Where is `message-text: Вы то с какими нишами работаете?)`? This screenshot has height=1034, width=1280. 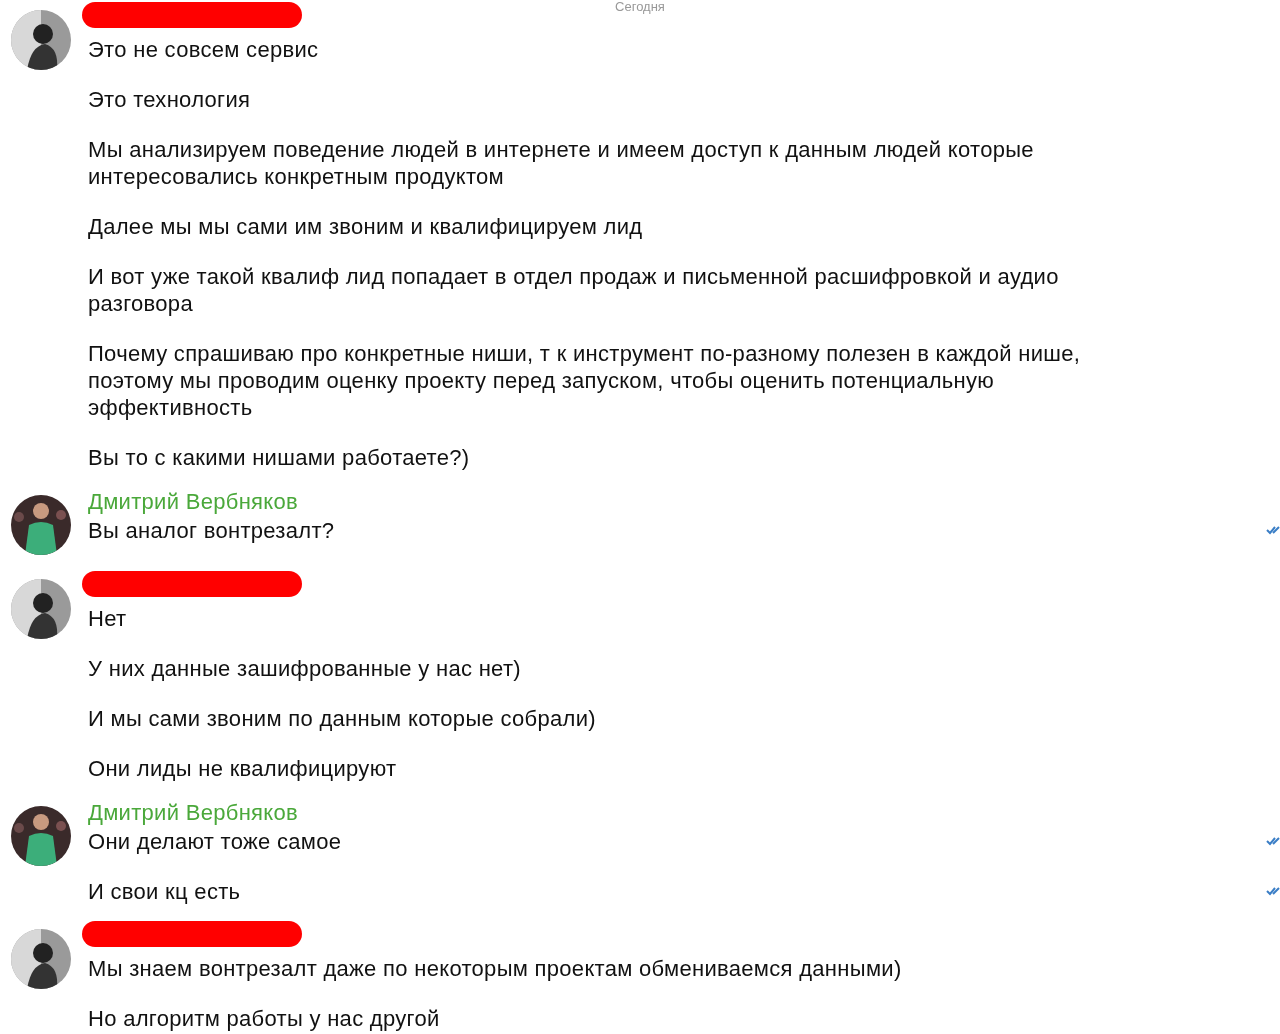 message-text: Вы то с какими нишами работаете?) is located at coordinates (279, 457).